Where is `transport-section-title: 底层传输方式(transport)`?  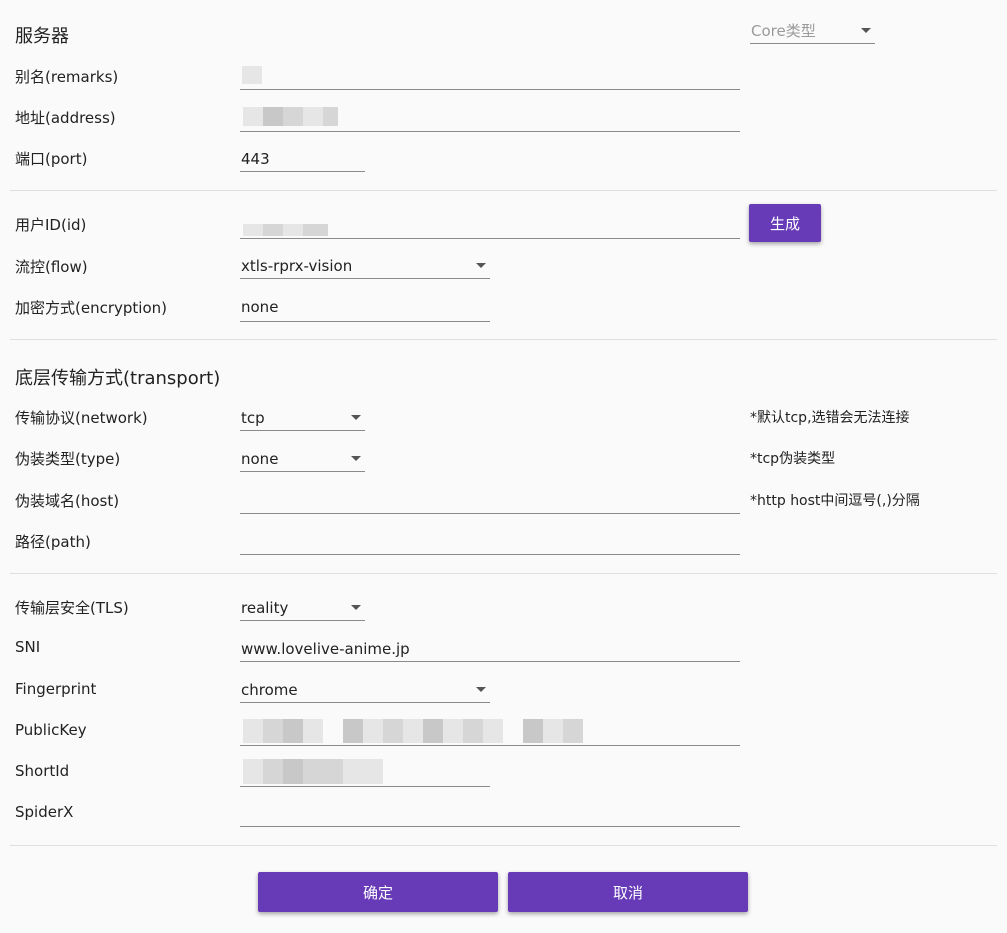
transport-section-title: 底层传输方式(transport) is located at coordinates (118, 378).